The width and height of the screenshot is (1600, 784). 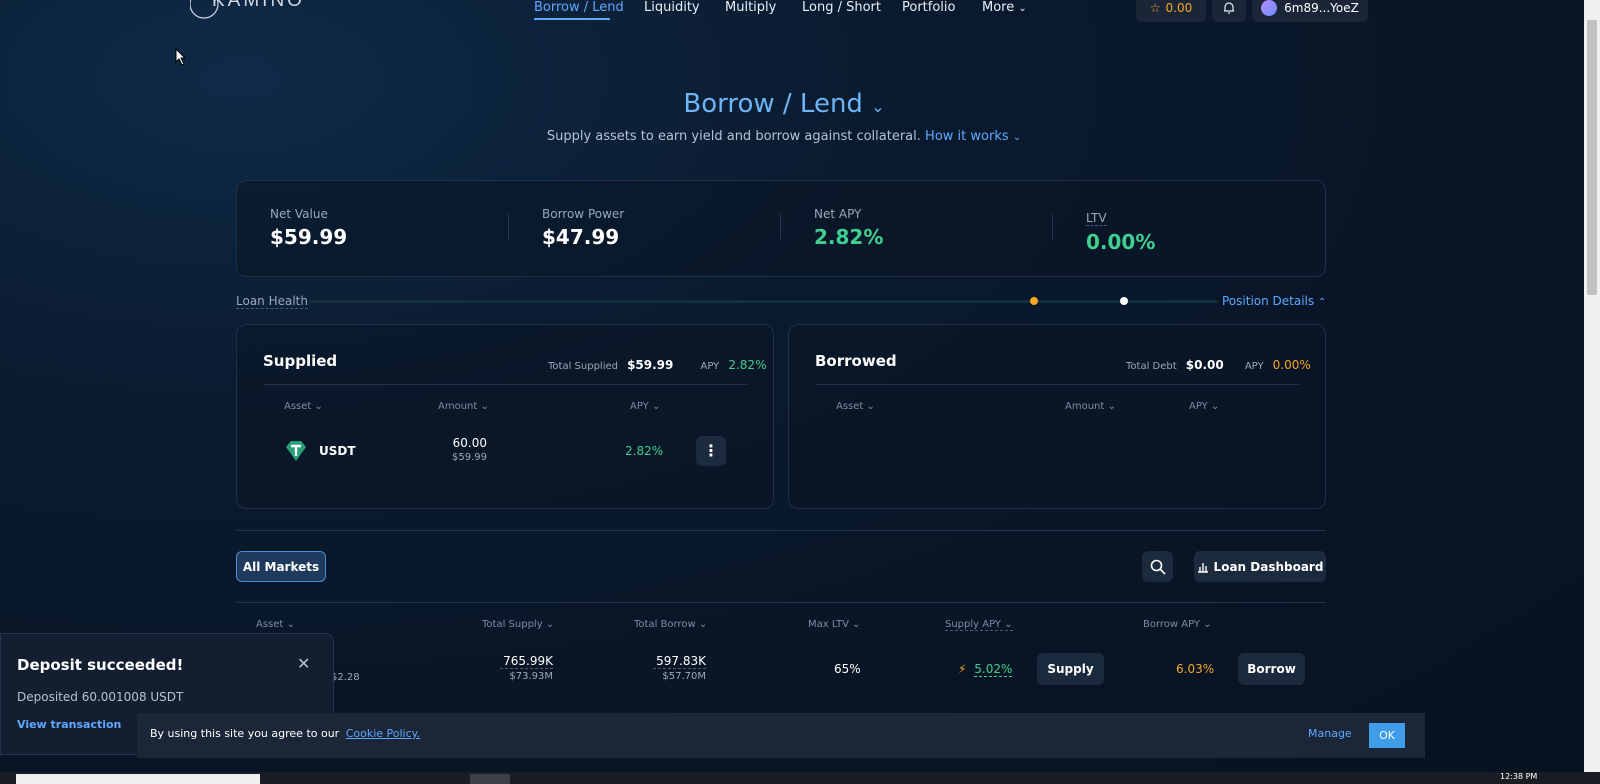 I want to click on supplied-asset-name: USDT, so click(x=337, y=451).